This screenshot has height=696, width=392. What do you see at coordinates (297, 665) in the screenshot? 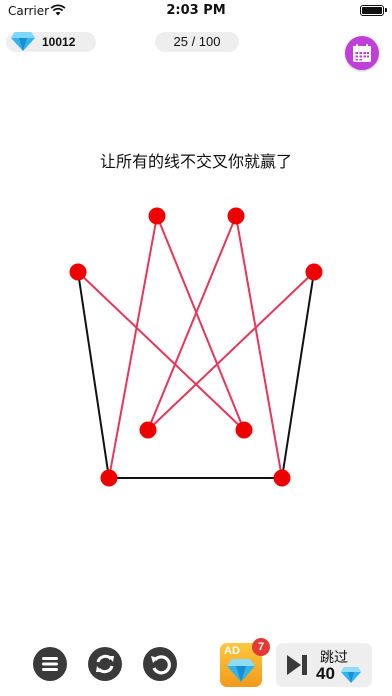
I see `skip-icon` at bounding box center [297, 665].